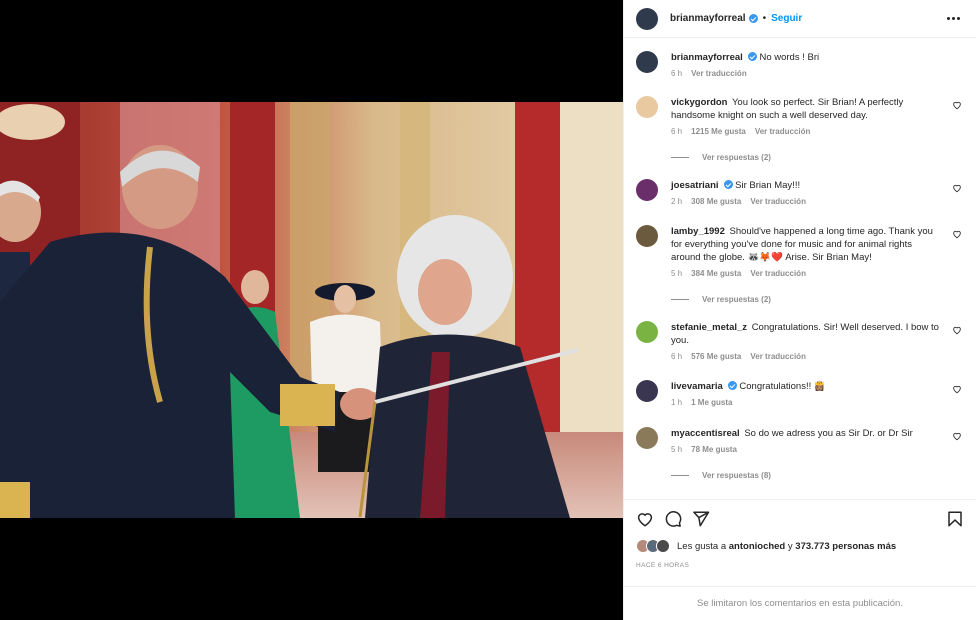 This screenshot has height=620, width=976. Describe the element at coordinates (663, 546) in the screenshot. I see `liker-avatar` at that location.